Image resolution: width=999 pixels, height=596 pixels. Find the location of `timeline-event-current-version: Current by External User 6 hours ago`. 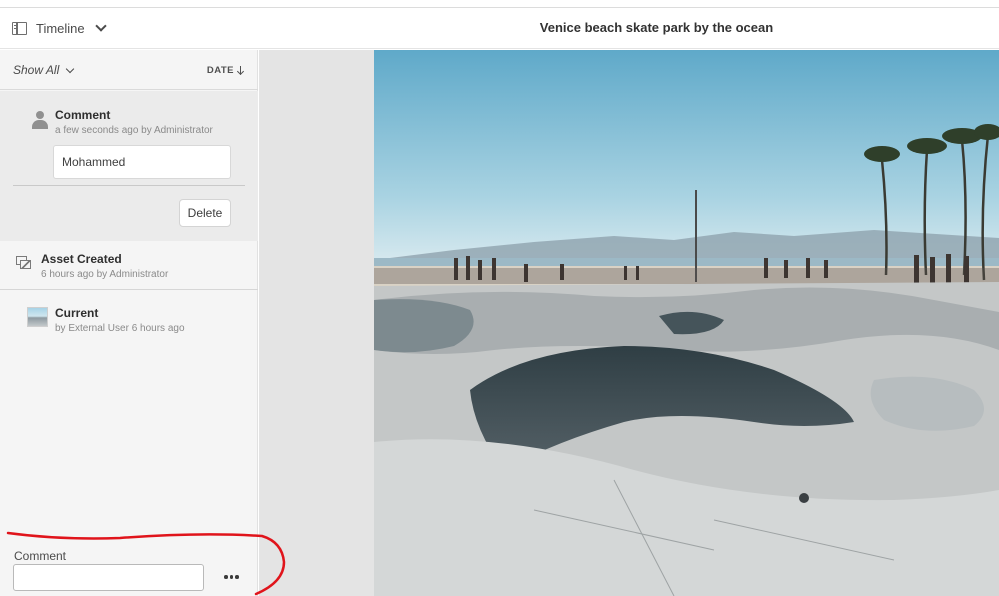

timeline-event-current-version: Current by External User 6 hours ago is located at coordinates (129, 322).